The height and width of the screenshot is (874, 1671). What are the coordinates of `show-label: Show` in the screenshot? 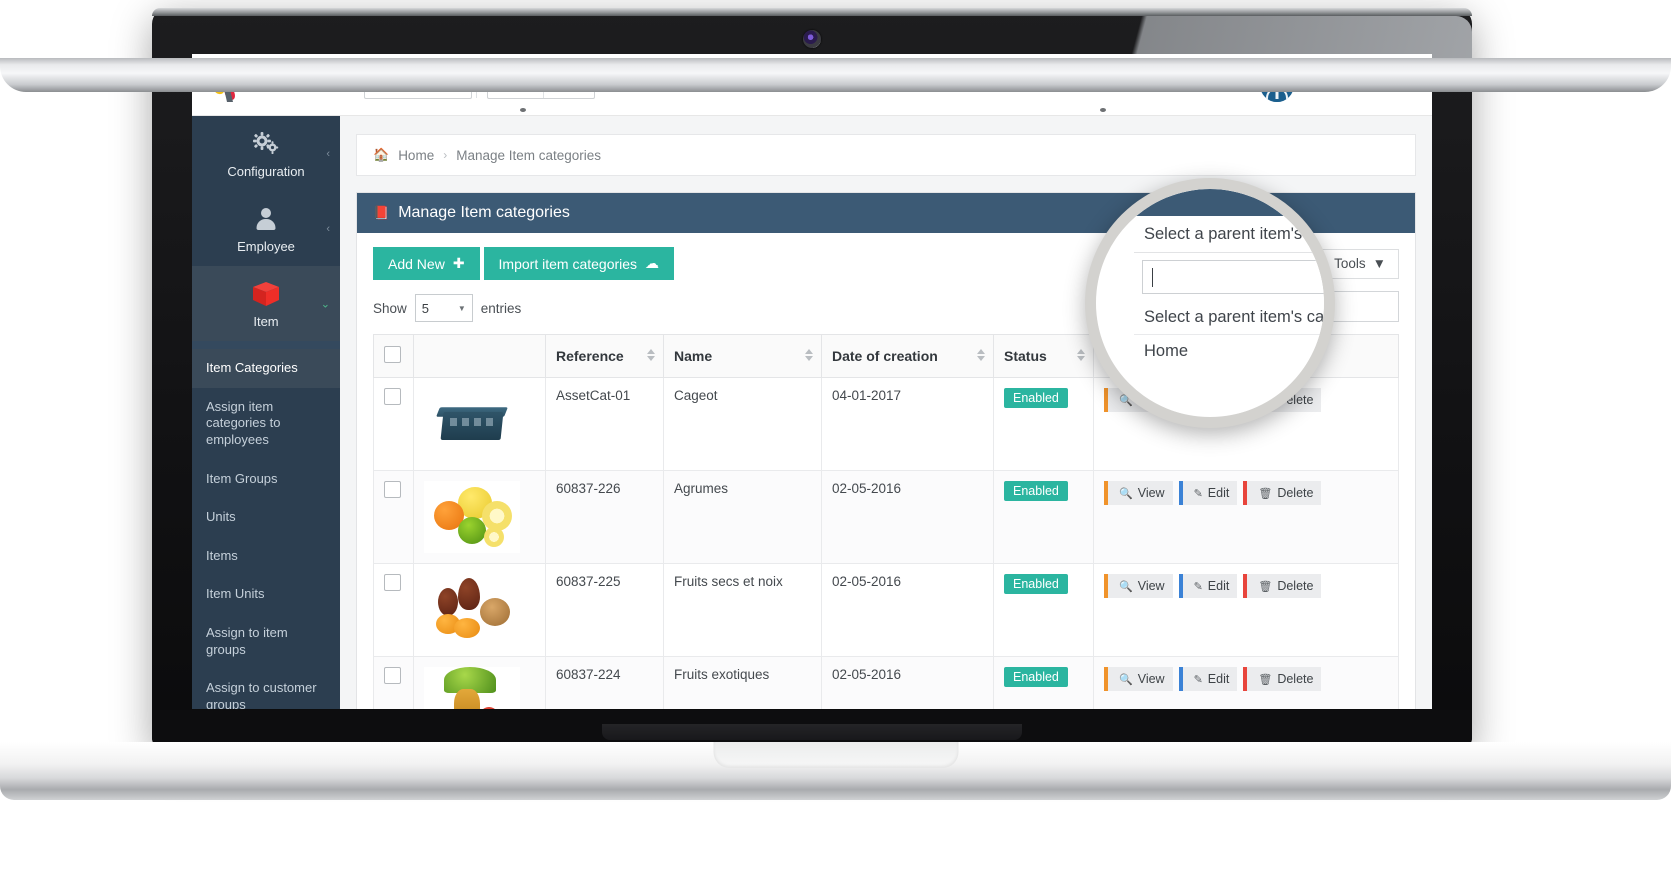 It's located at (390, 308).